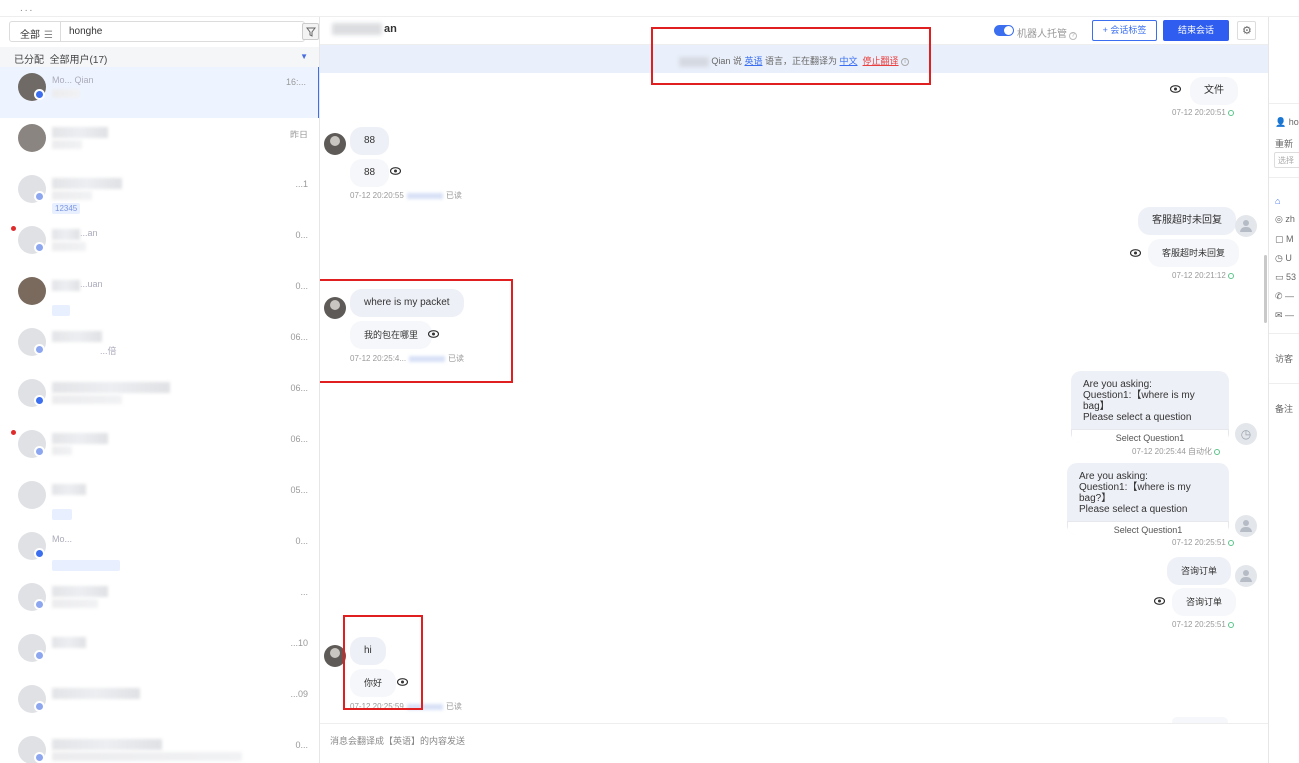 This screenshot has height=763, width=1299. I want to click on assigned-label: 已分配, so click(29, 60).